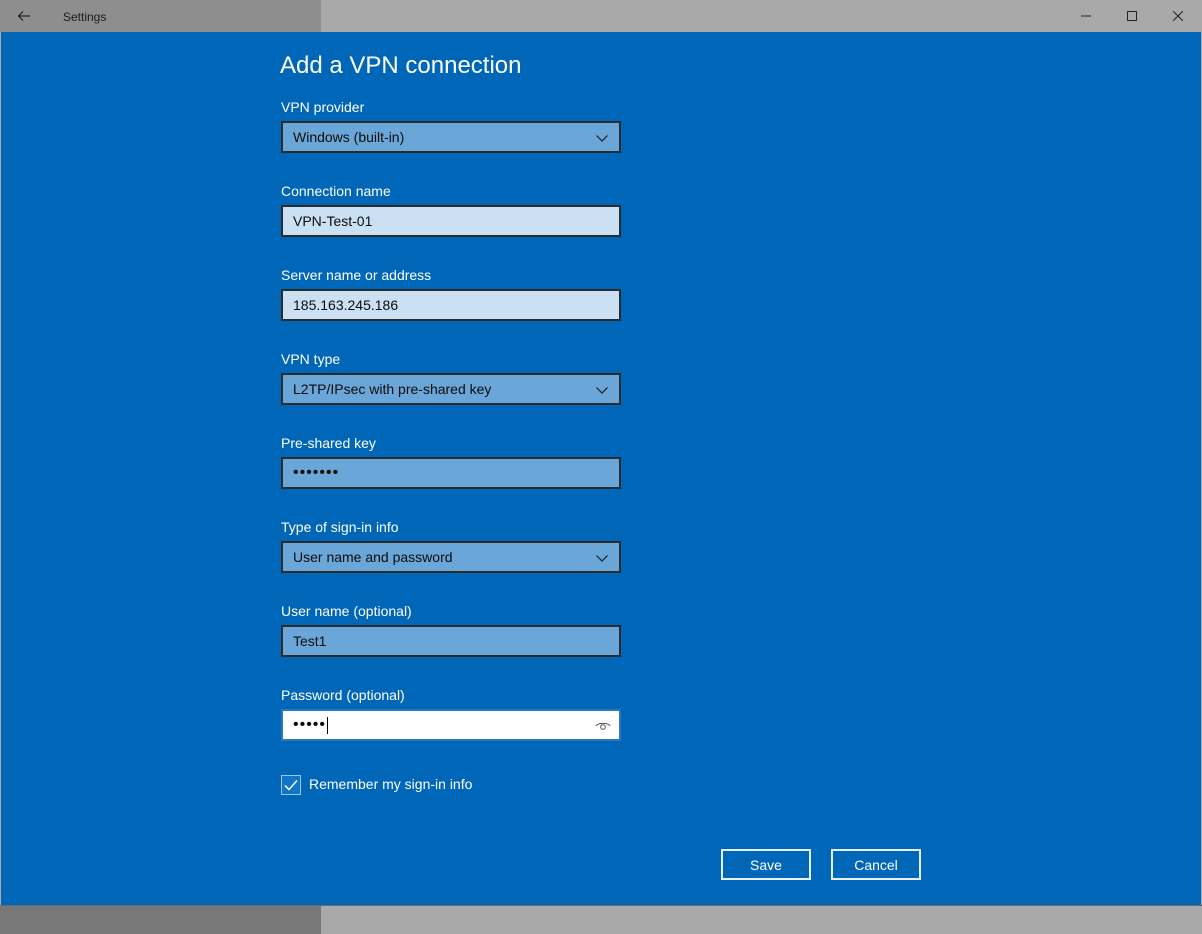  Describe the element at coordinates (328, 443) in the screenshot. I see `pre-shared-key-label: Pre-shared key` at that location.